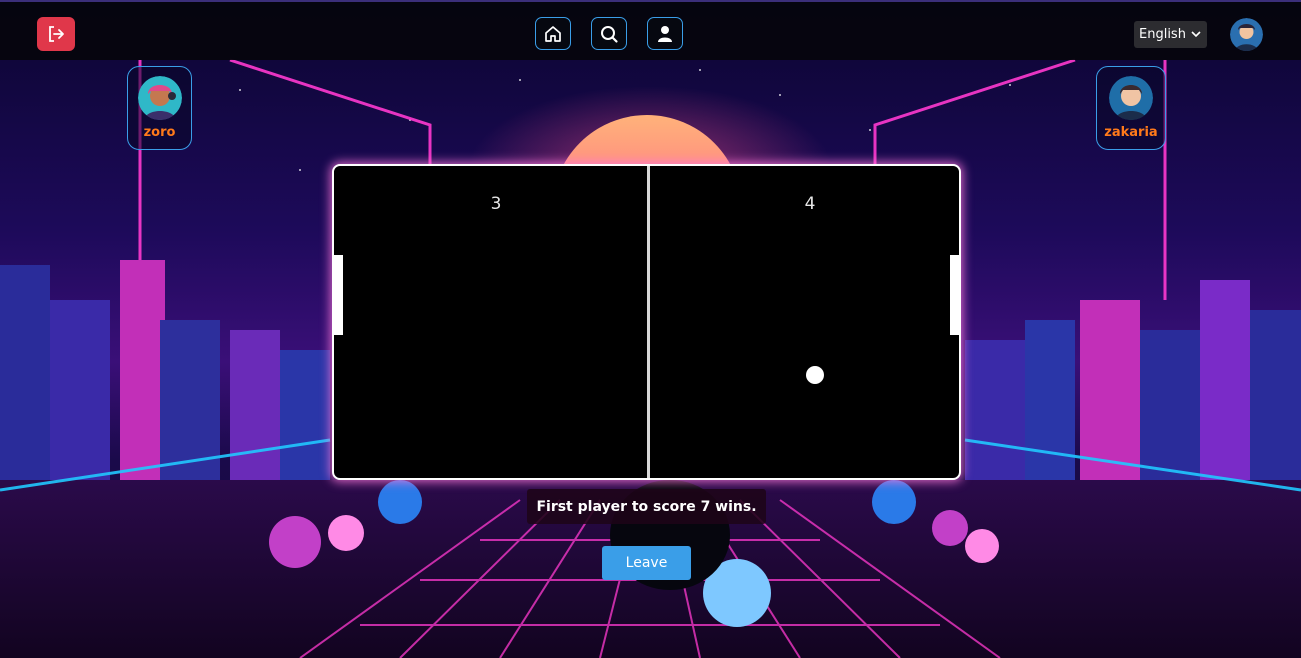  What do you see at coordinates (954, 295) in the screenshot?
I see `paddle-right` at bounding box center [954, 295].